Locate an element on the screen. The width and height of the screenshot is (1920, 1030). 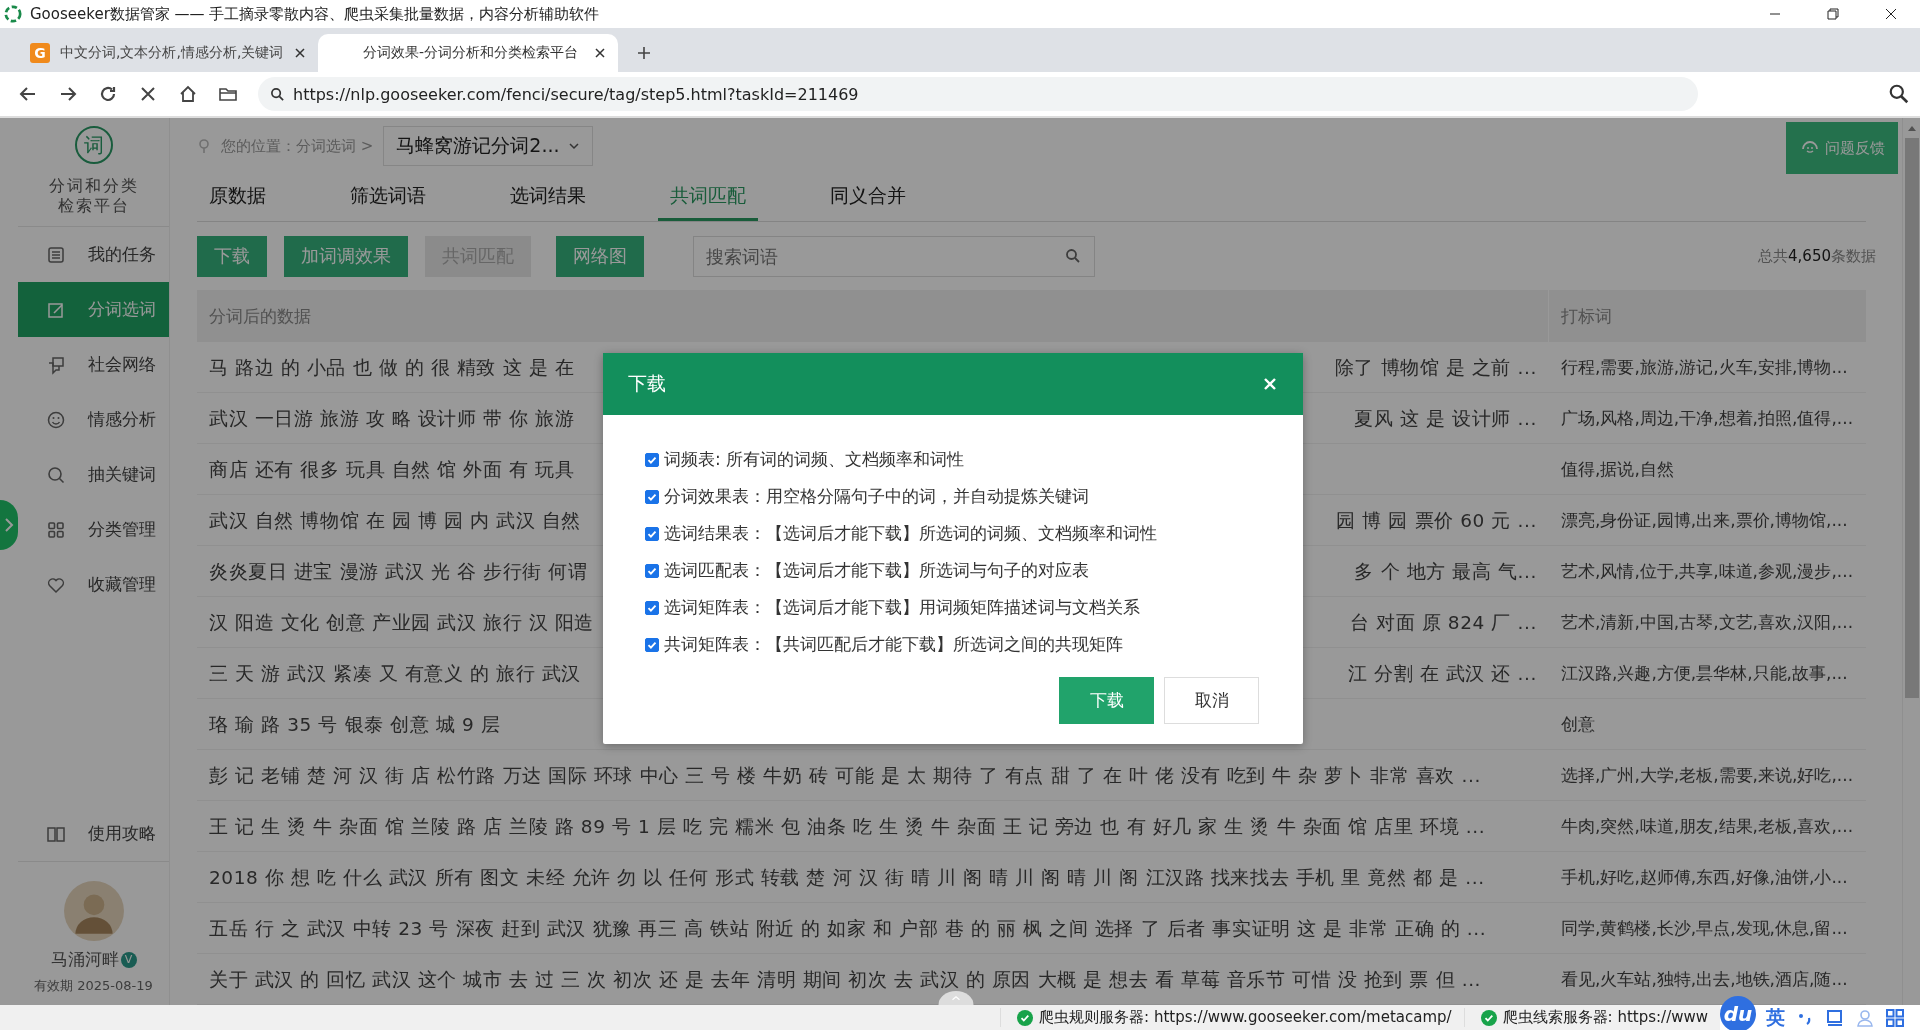
scroll-up-icon is located at coordinates (1911, 128).